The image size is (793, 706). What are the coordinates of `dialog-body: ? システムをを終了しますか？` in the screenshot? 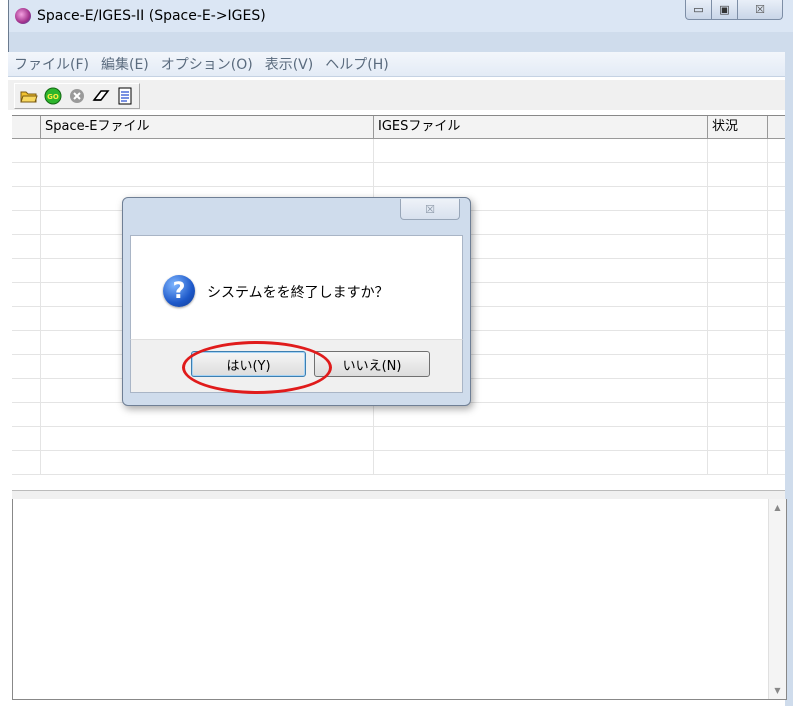 It's located at (296, 287).